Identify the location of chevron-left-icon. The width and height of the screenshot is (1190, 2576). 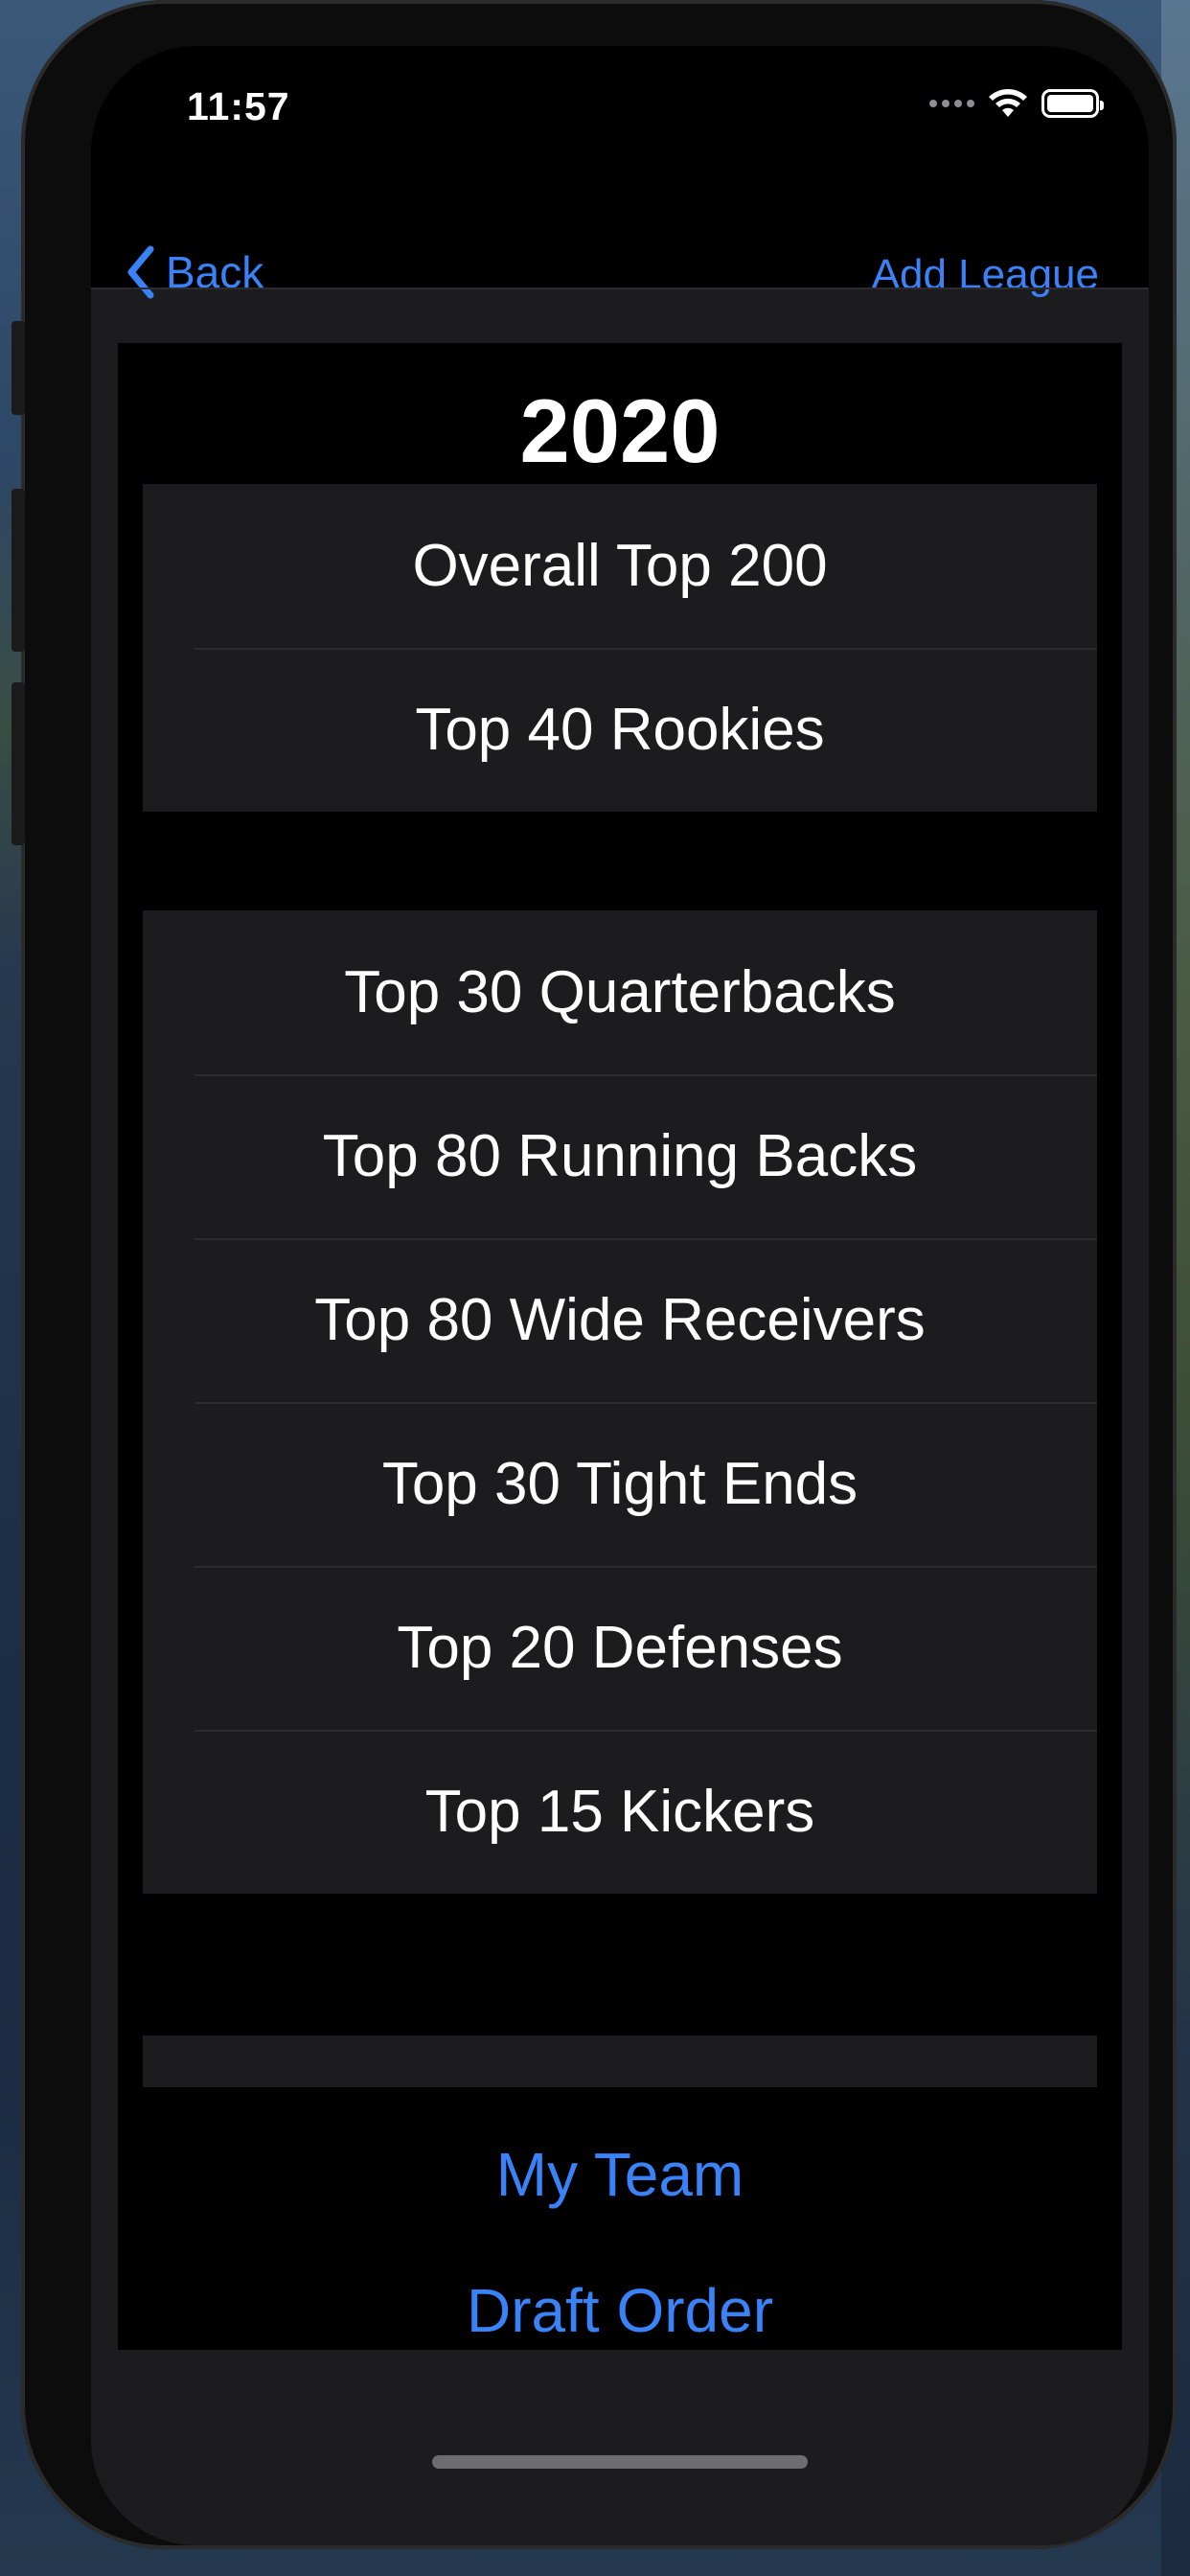
(140, 272).